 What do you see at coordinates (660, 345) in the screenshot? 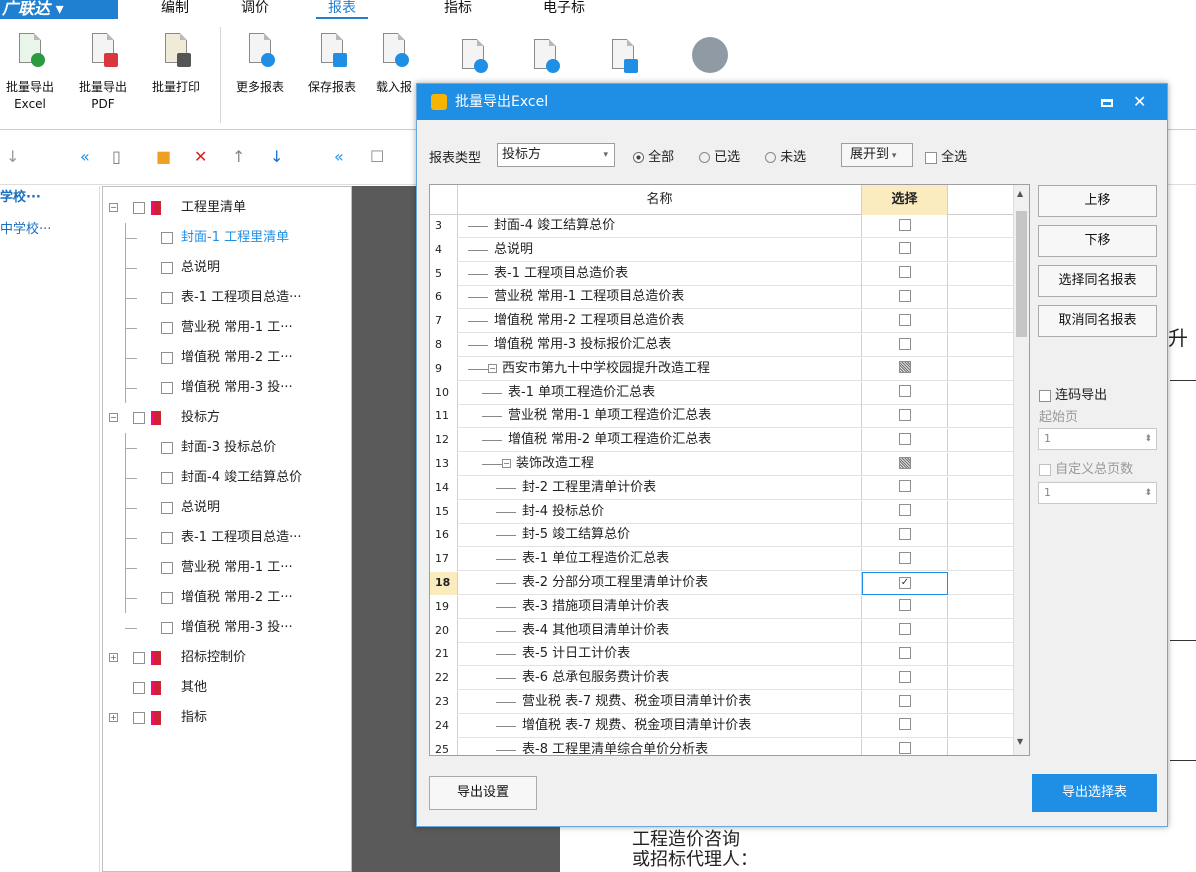
I see `row-name-cell: 增值税 常用-3 投标报价汇总表` at bounding box center [660, 345].